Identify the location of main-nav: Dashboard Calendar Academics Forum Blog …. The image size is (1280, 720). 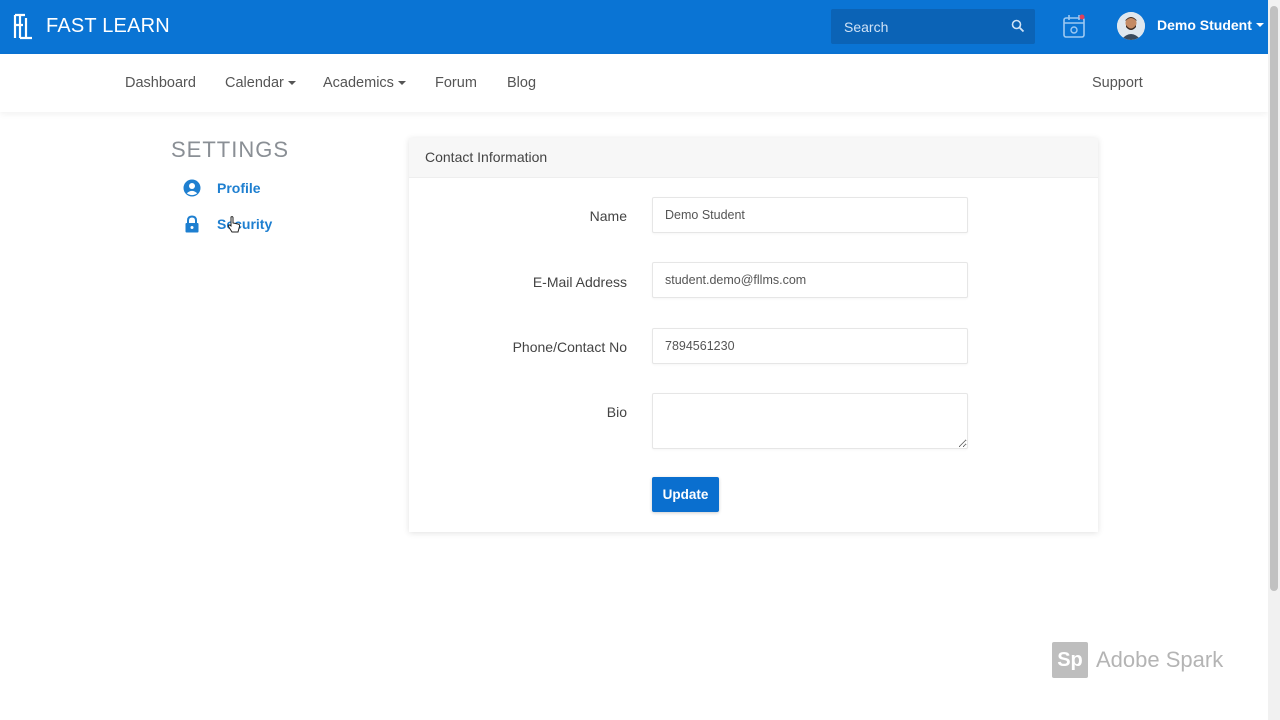
(634, 83).